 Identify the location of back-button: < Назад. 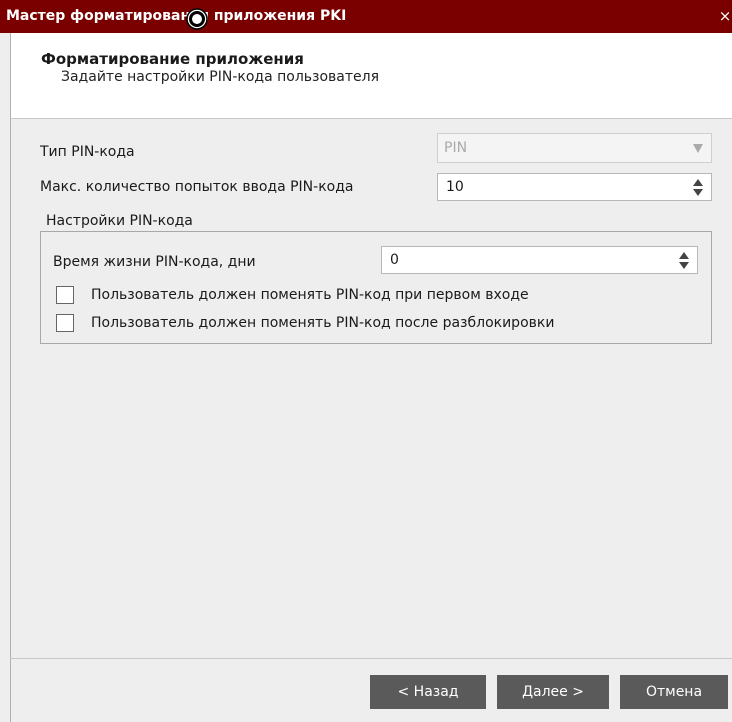
(428, 692).